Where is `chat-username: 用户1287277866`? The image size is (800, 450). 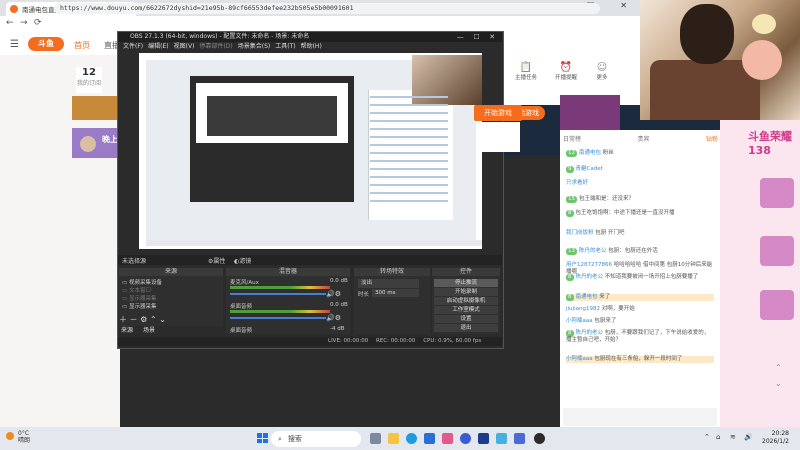 chat-username: 用户1287277866 is located at coordinates (589, 265).